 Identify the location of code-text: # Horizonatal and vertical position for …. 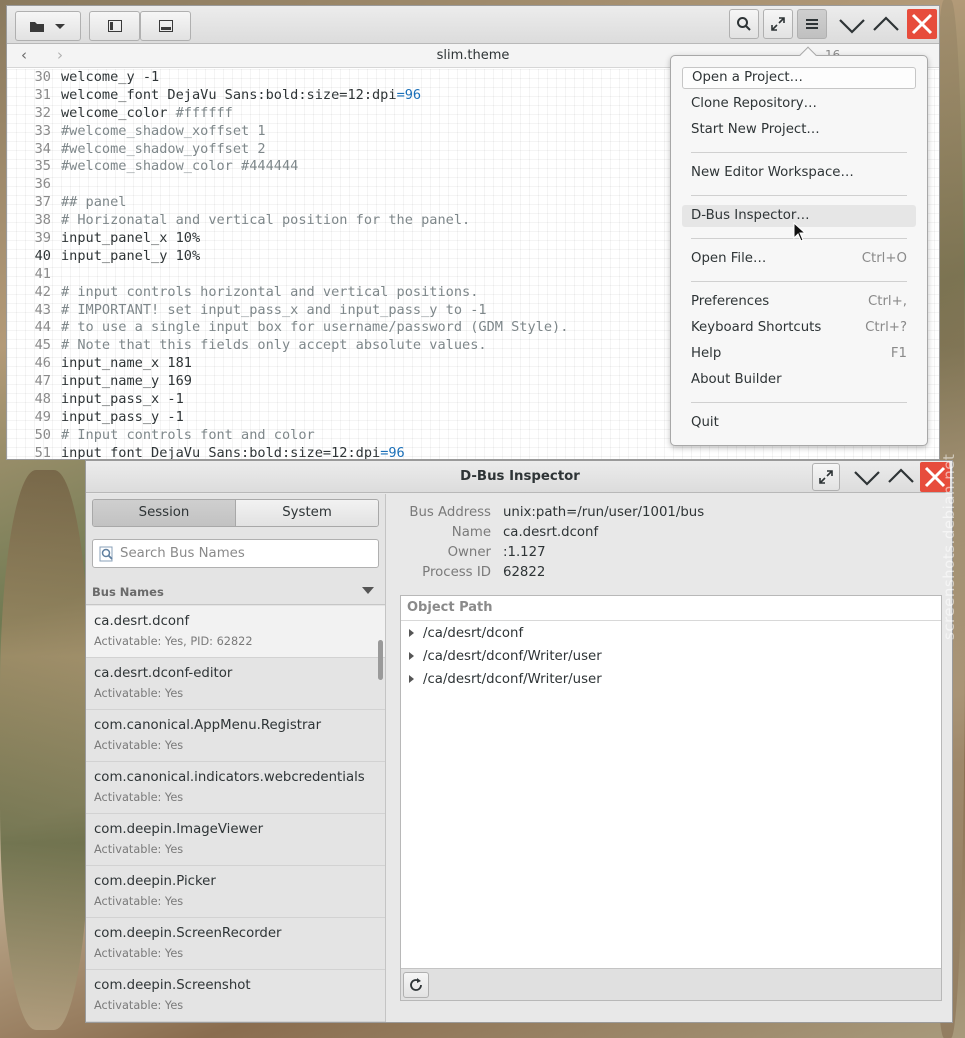
(265, 221).